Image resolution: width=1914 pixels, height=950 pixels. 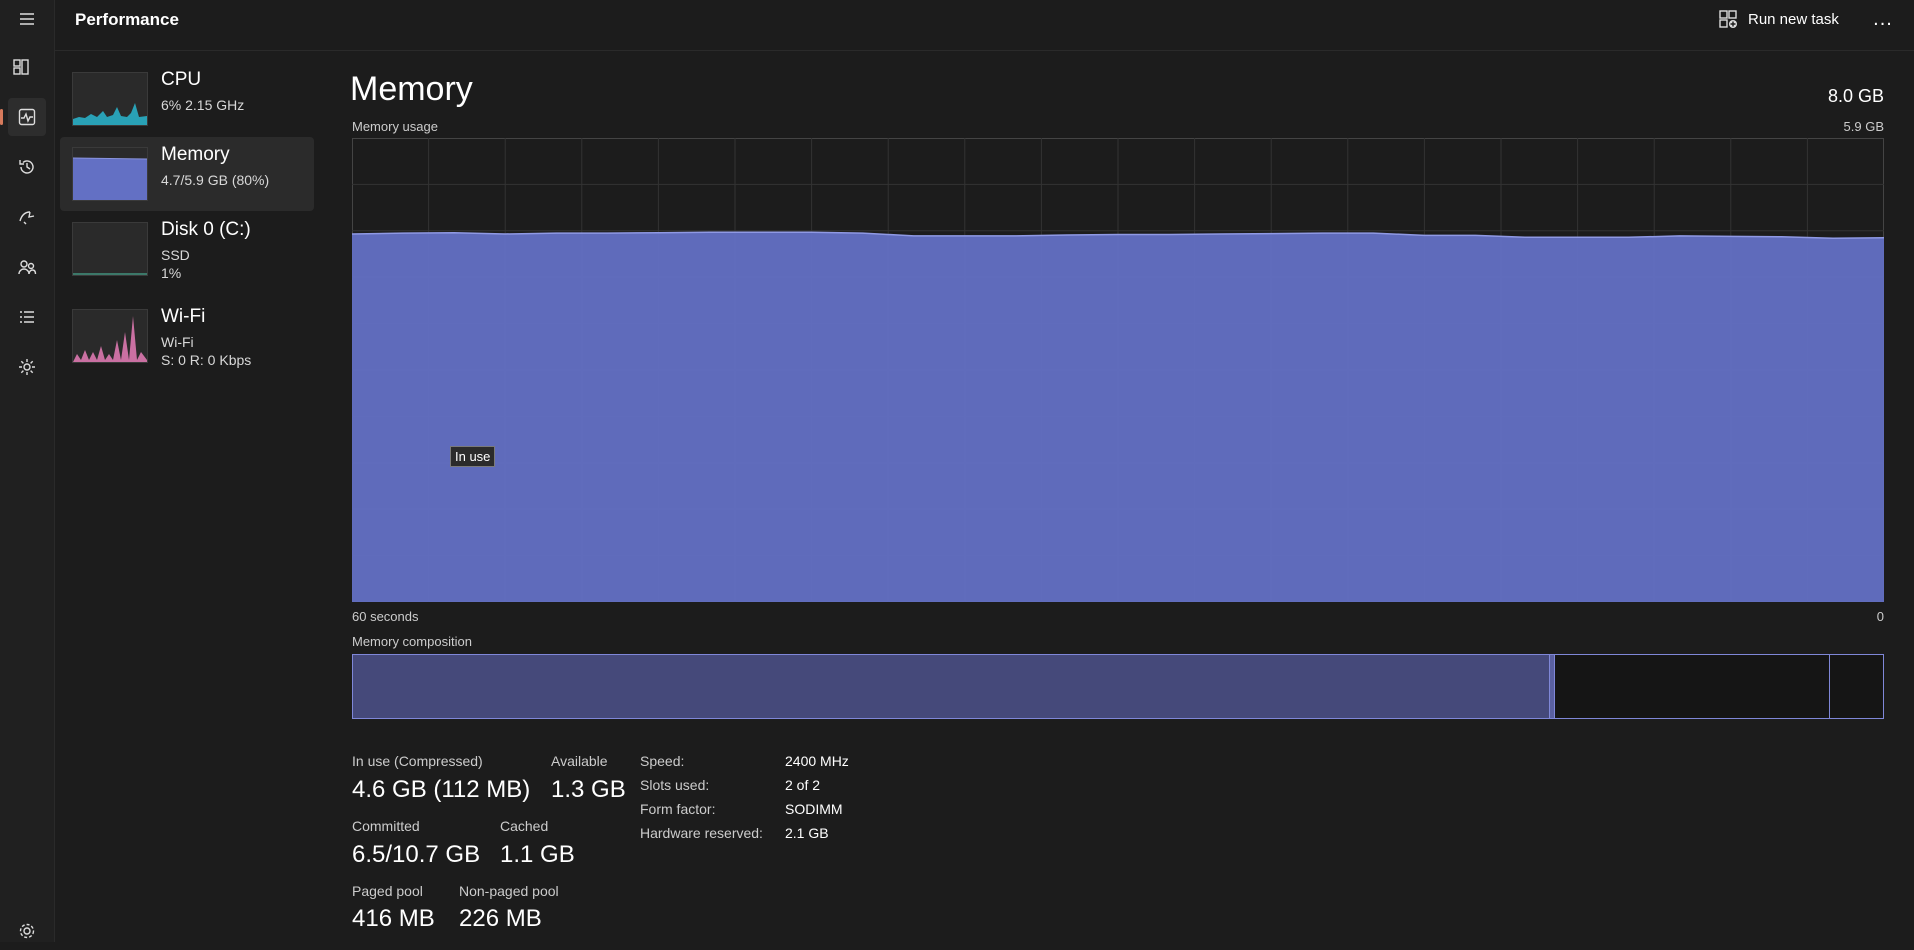 I want to click on slots-used-label: Slots used:, so click(x=675, y=785).